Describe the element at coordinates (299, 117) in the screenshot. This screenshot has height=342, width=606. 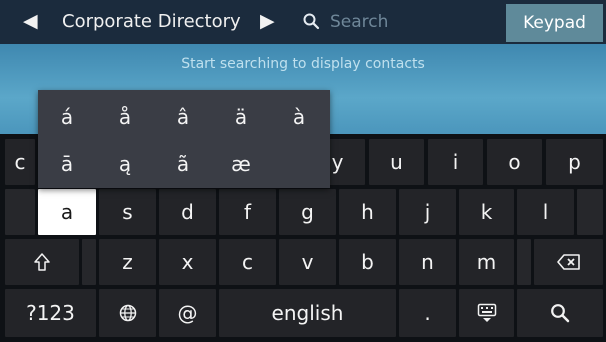
I see `accent-key: à` at that location.